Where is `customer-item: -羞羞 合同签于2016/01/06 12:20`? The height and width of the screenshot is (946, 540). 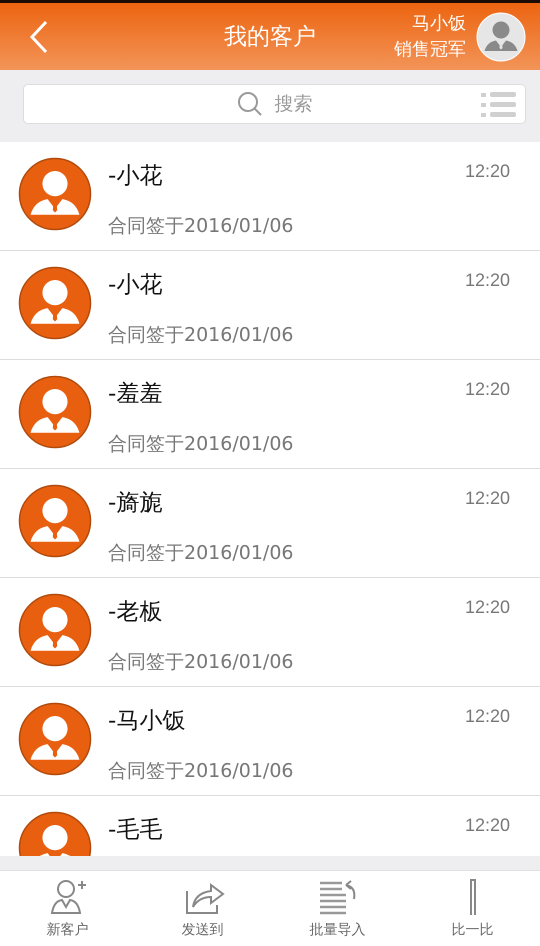
customer-item: -羞羞 合同签于2016/01/06 12:20 is located at coordinates (270, 414).